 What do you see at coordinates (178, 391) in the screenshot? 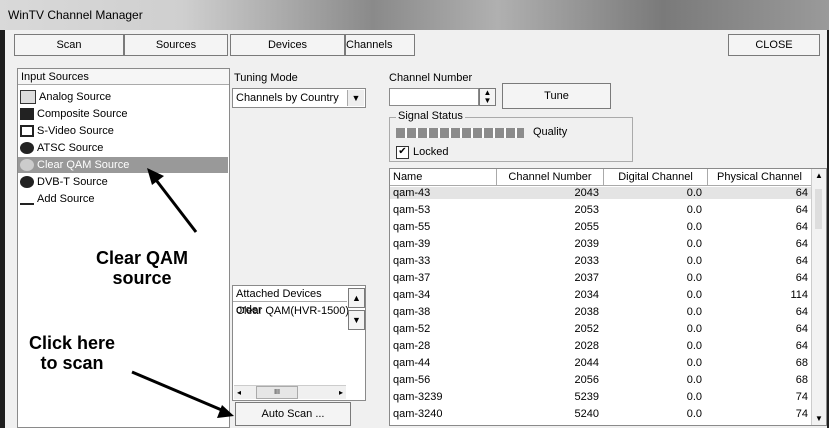
I see `arrow-to-auto-scan` at bounding box center [178, 391].